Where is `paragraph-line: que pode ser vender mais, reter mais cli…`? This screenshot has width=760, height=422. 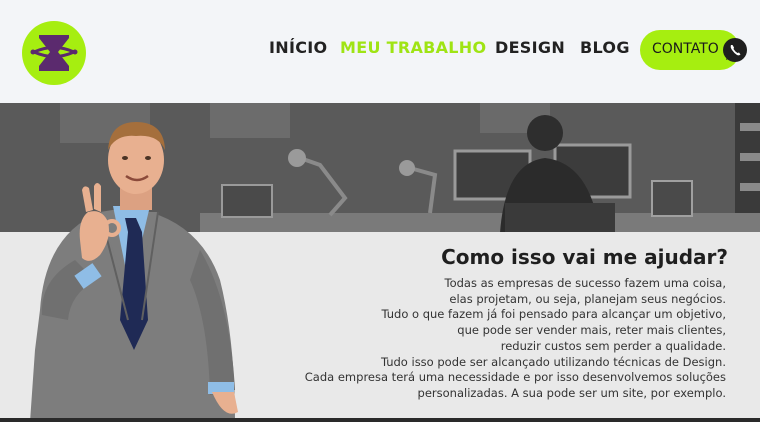 paragraph-line: que pode ser vender mais, reter mais cli… is located at coordinates (591, 330).